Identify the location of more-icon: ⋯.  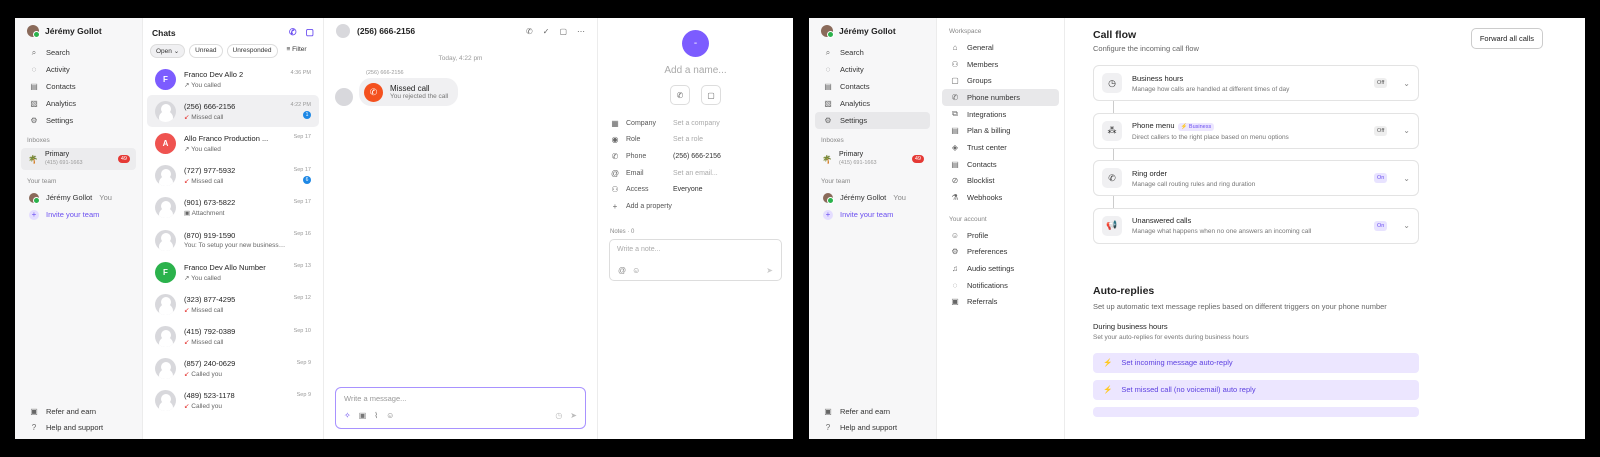
(581, 31).